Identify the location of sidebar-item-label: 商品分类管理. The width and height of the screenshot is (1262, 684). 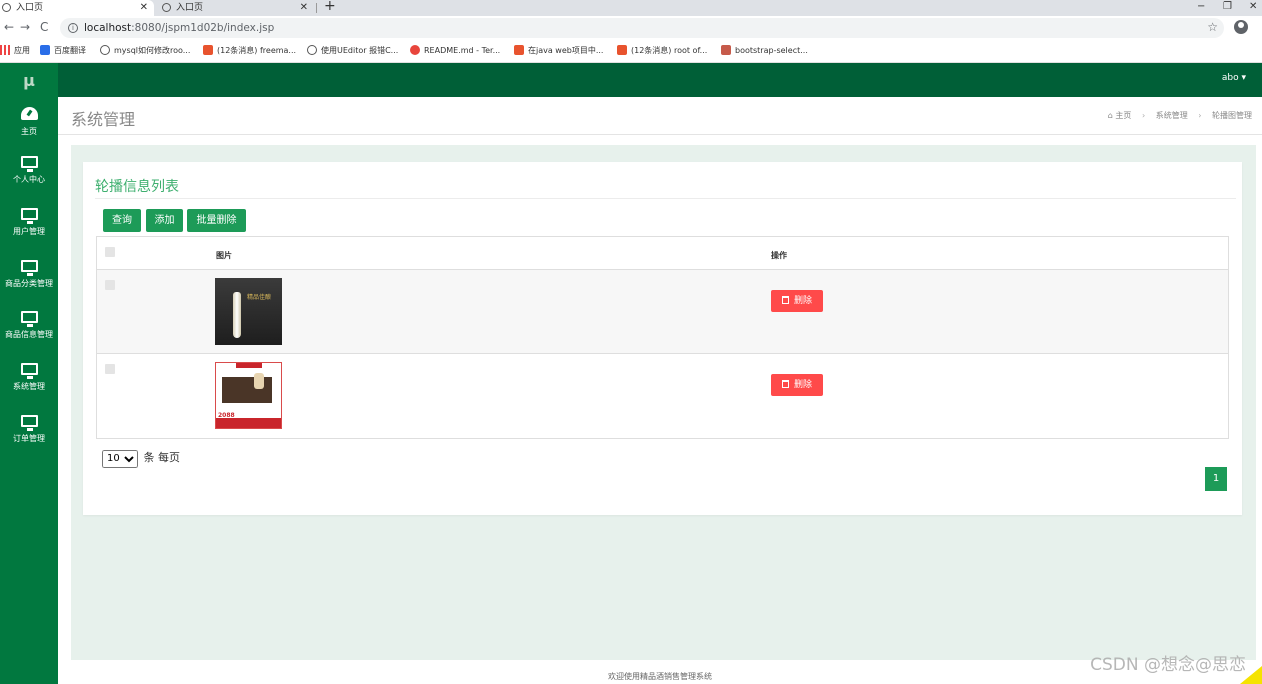
(29, 283).